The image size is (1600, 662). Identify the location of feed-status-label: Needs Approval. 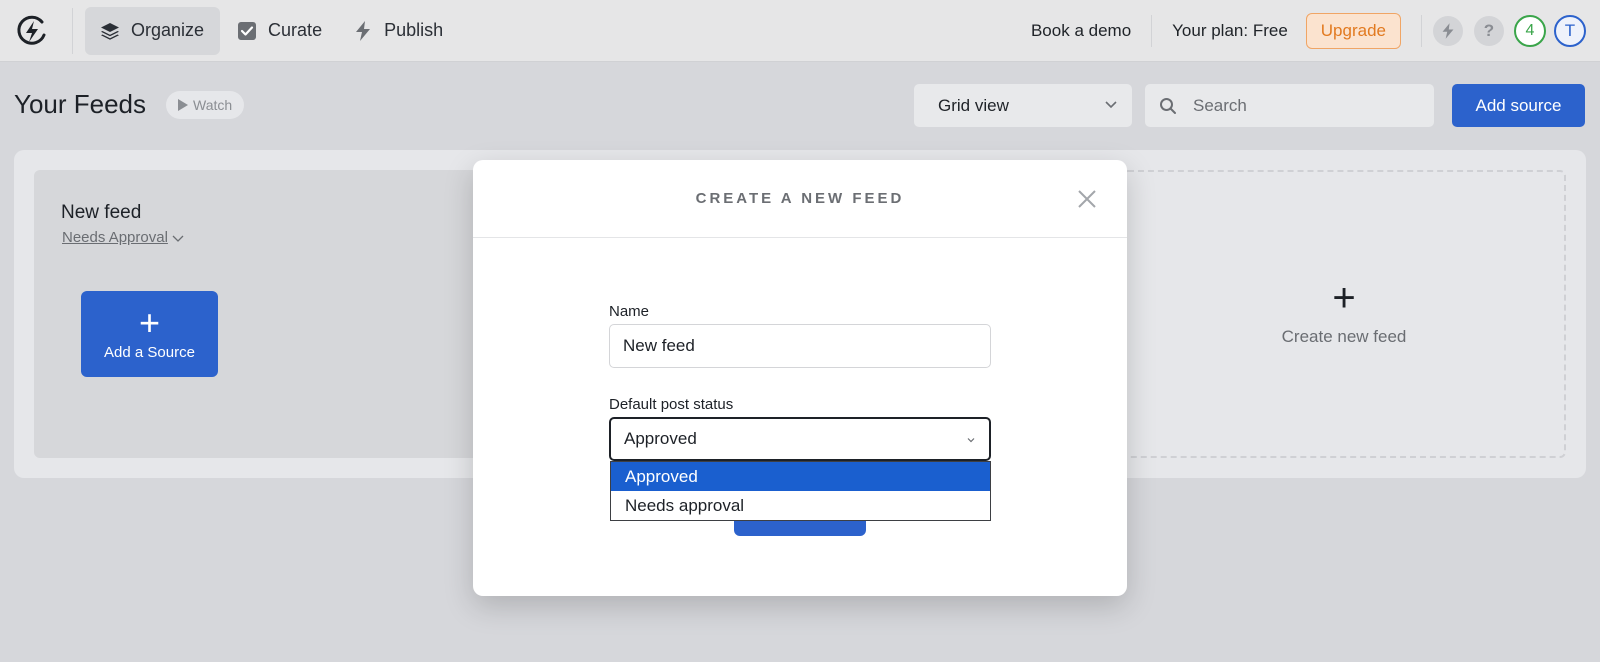
(115, 237).